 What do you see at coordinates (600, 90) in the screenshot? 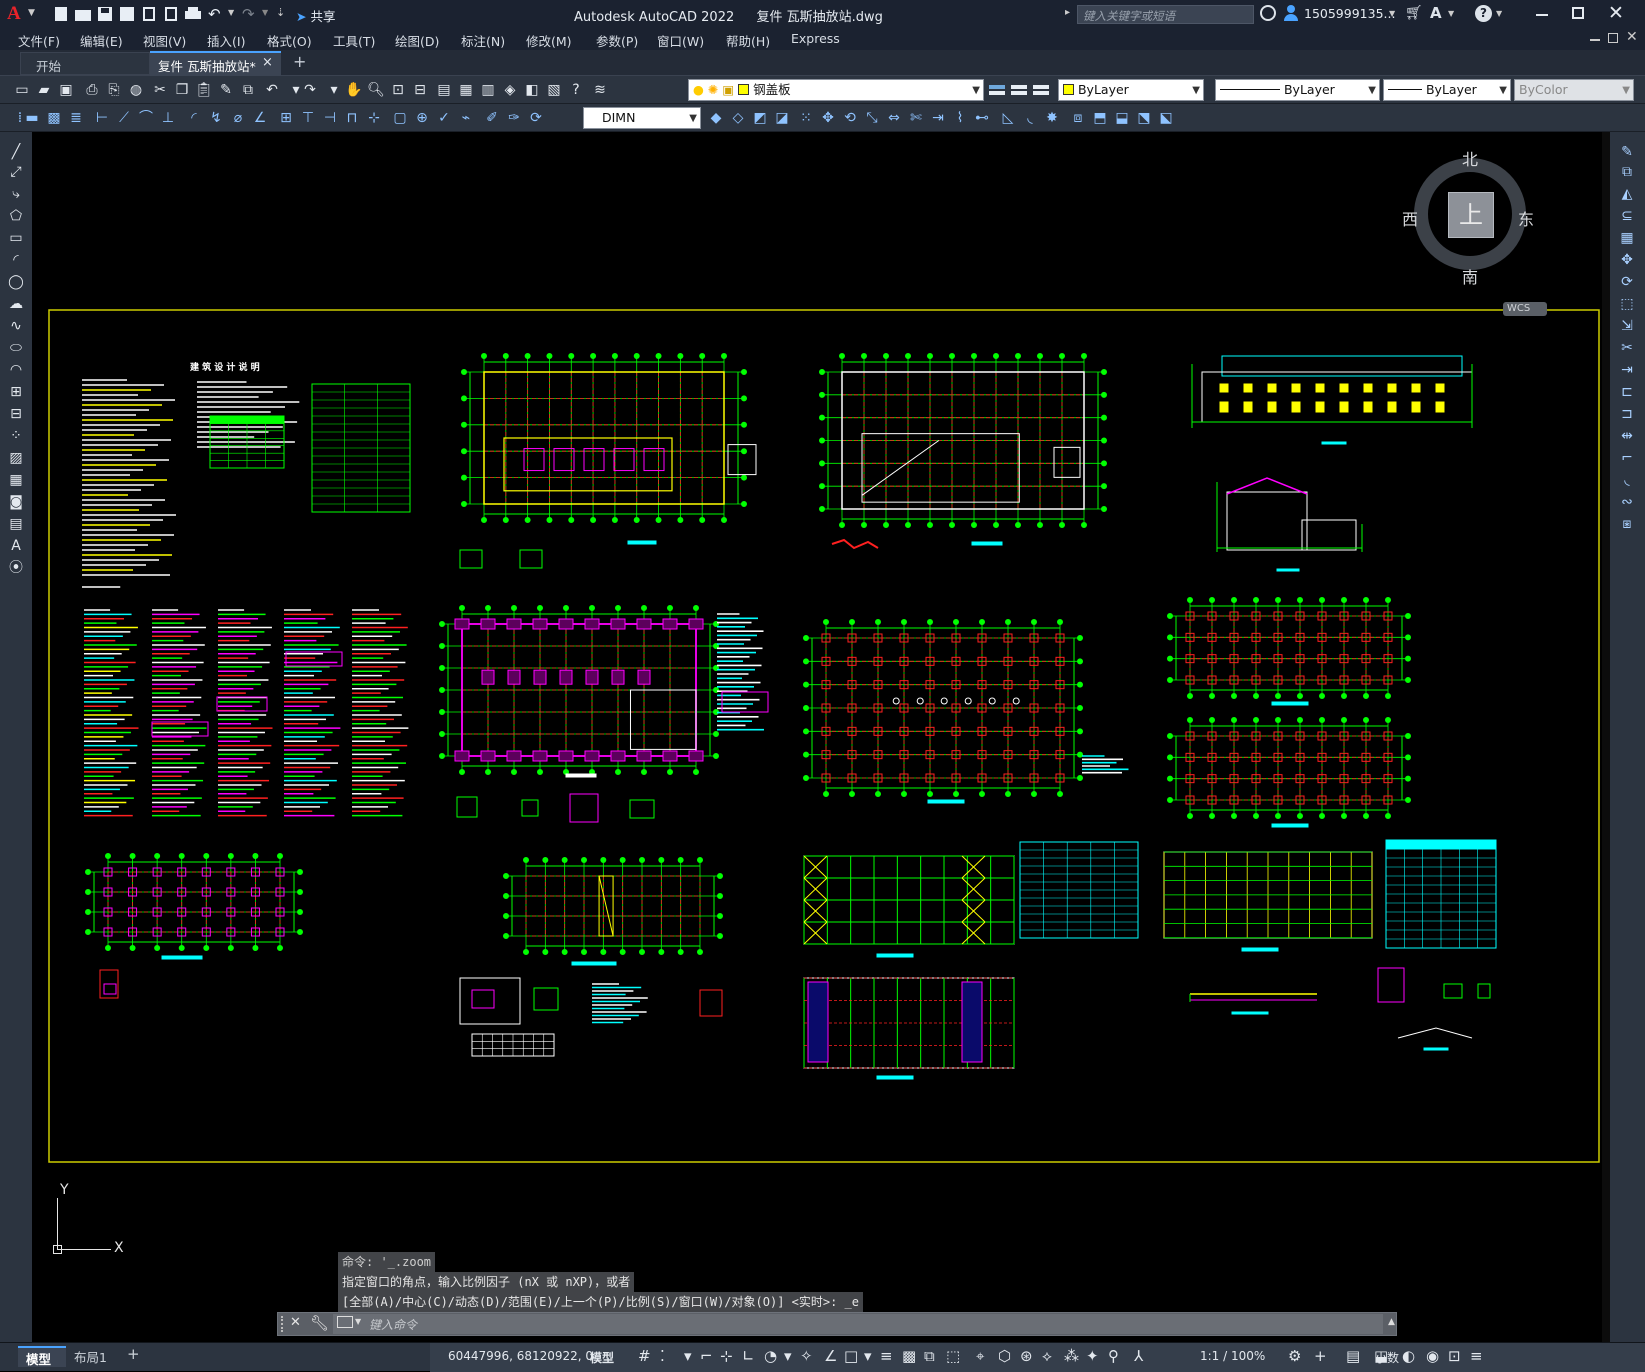
I see `layer-manager-icon: ≋` at bounding box center [600, 90].